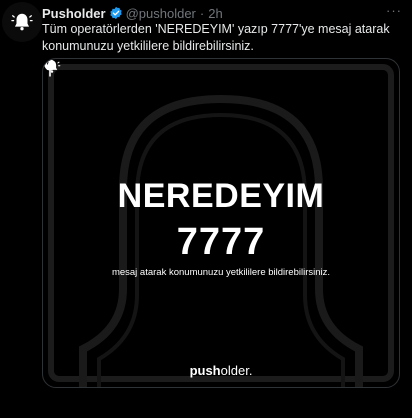  I want to click on tweet-actions-bar, so click(220, 402).